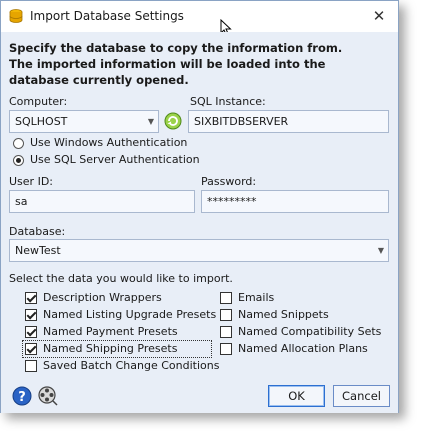 The image size is (421, 437). What do you see at coordinates (226, 315) in the screenshot?
I see `snippets-checkbox` at bounding box center [226, 315].